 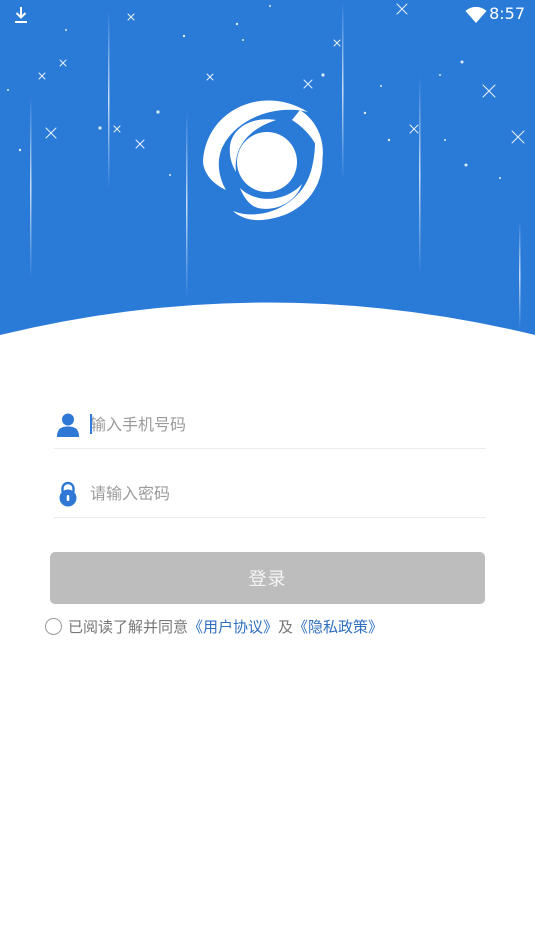 I want to click on wifi-icon, so click(x=476, y=14).